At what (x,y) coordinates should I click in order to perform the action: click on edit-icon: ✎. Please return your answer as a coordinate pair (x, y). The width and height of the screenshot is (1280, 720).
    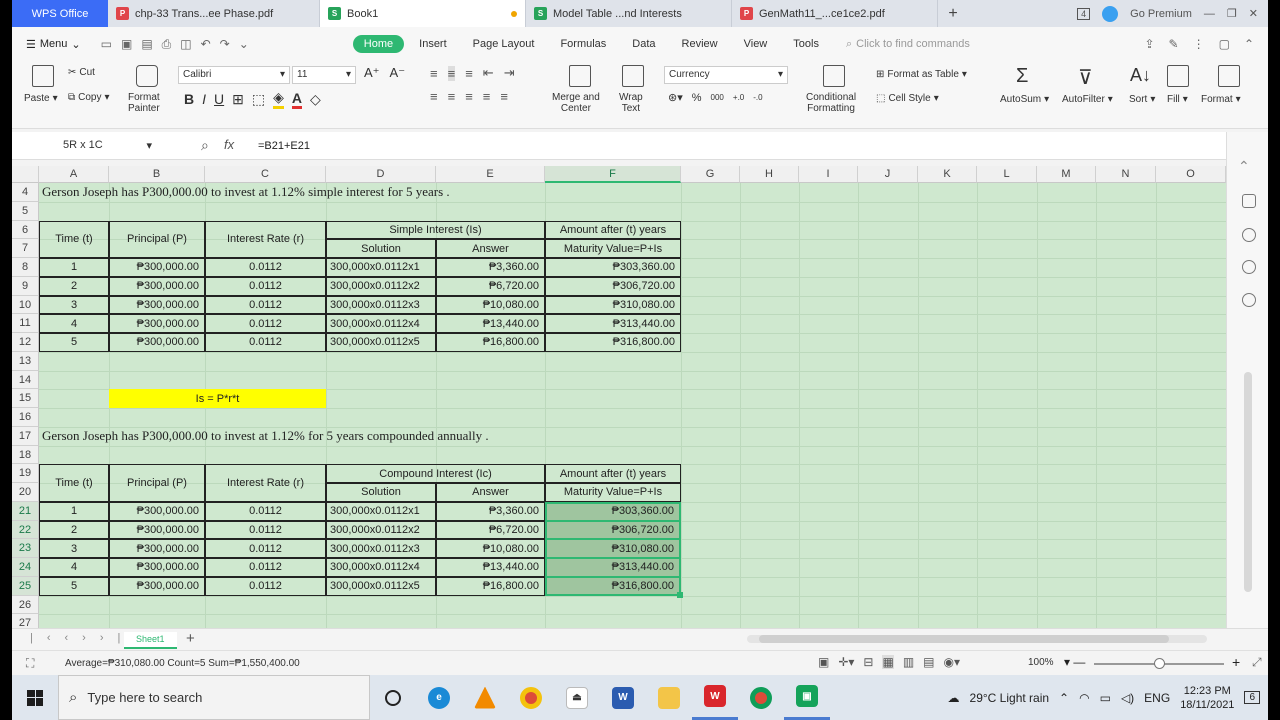
    Looking at the image, I should click on (1174, 44).